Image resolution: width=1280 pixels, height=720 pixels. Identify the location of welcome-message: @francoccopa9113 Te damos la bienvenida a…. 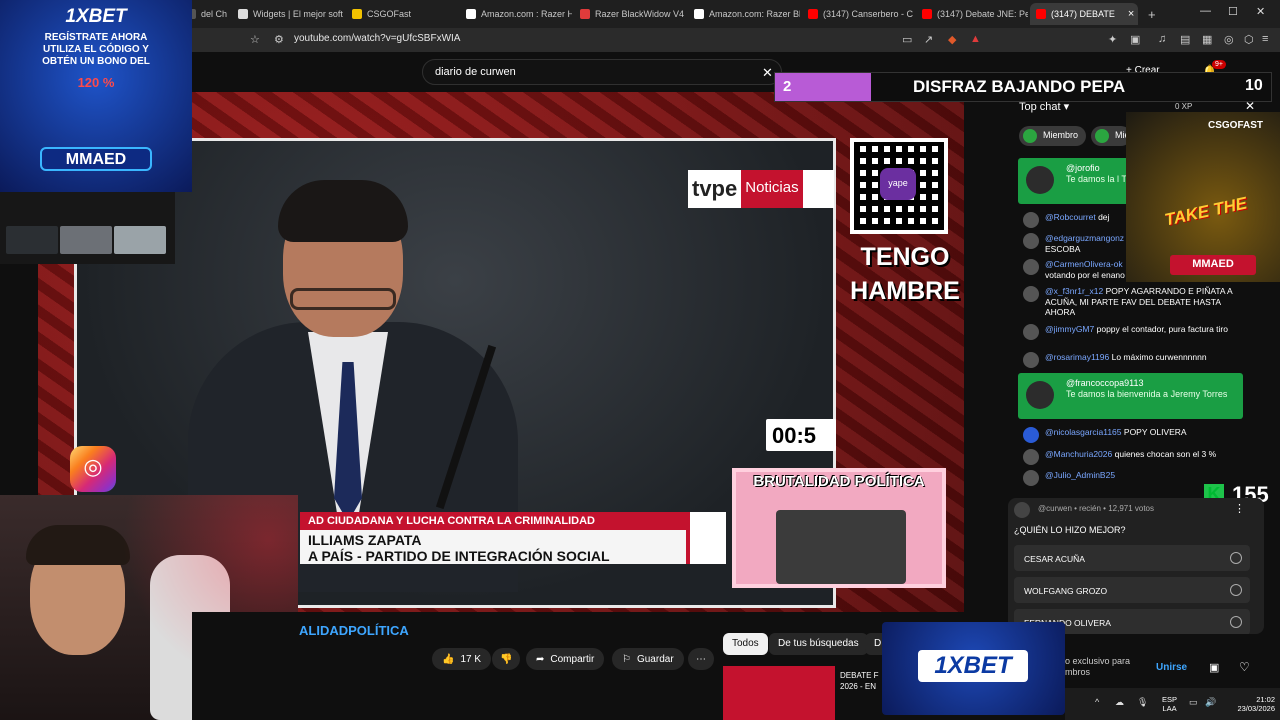
(1130, 396).